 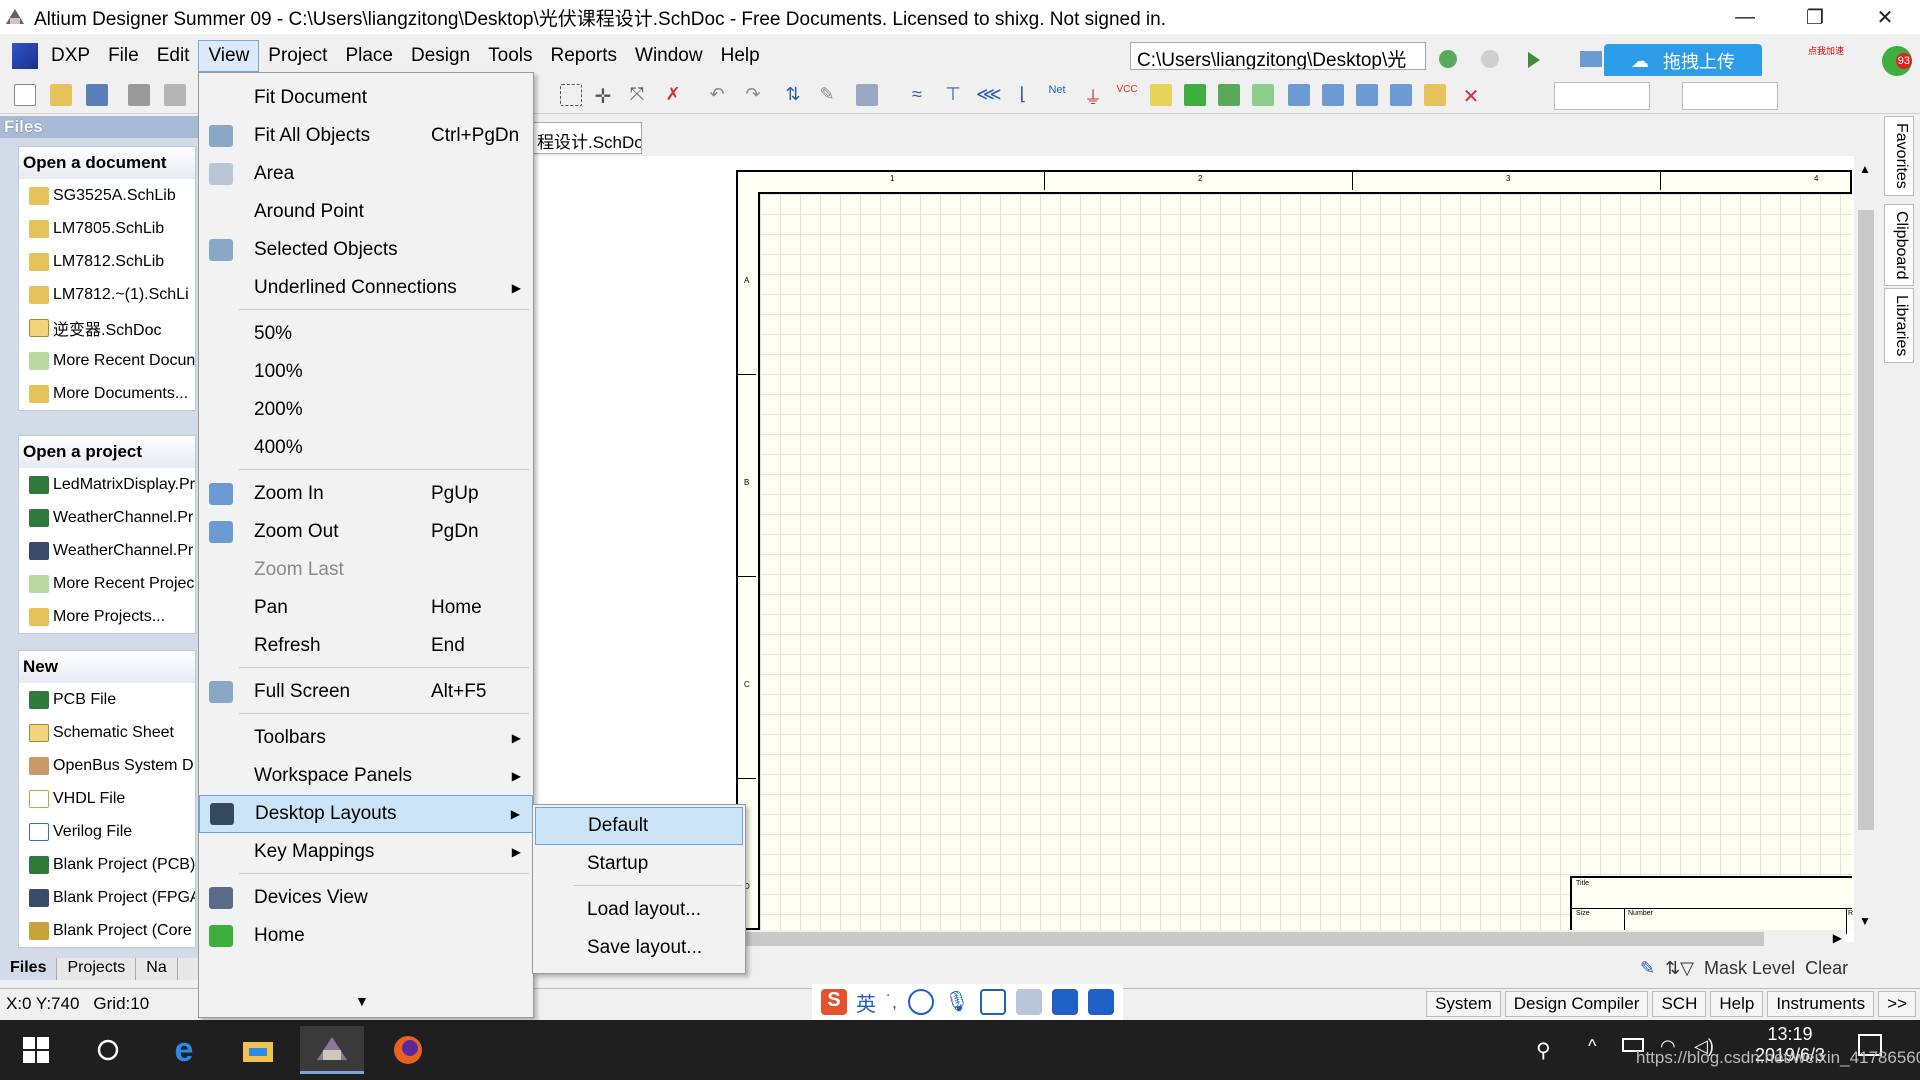 I want to click on menu-place: Place, so click(x=369, y=56).